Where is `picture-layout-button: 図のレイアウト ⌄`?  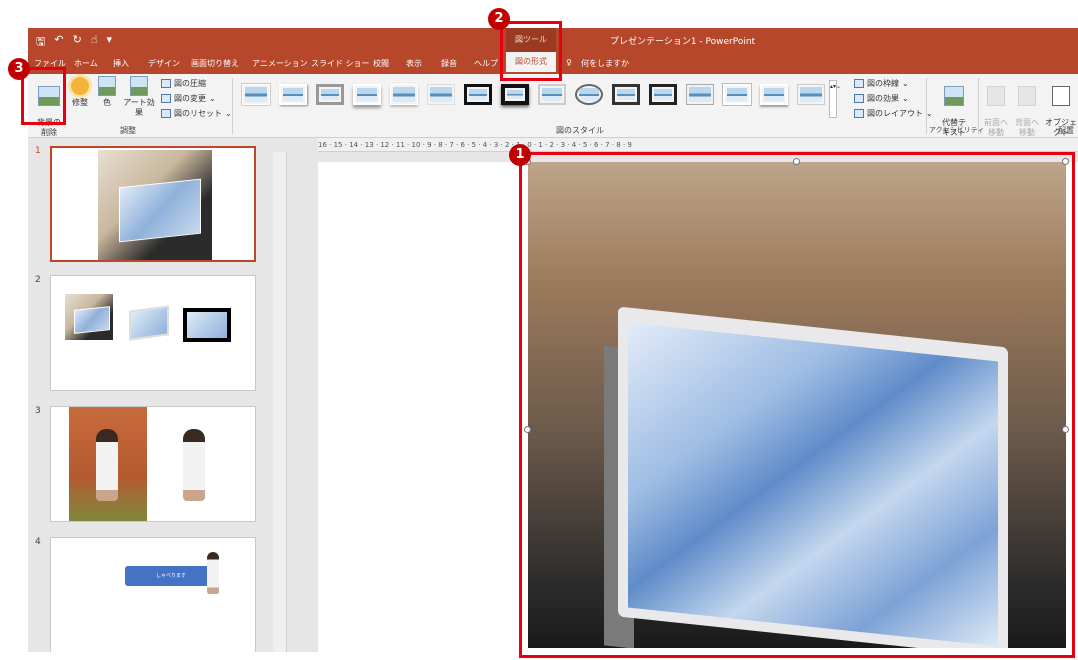
picture-layout-button: 図のレイアウト ⌄ is located at coordinates (893, 113).